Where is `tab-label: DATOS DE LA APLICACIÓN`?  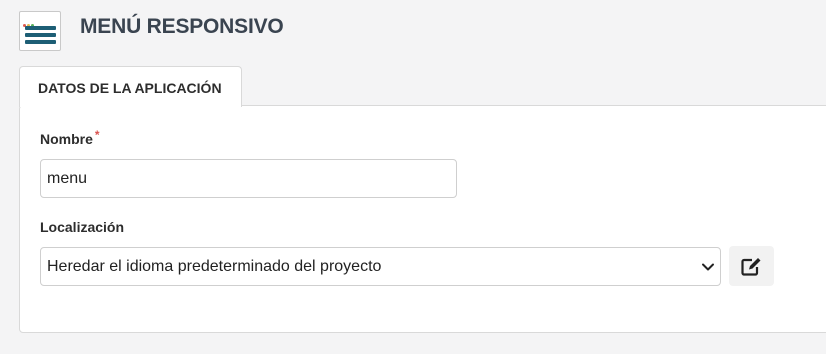
tab-label: DATOS DE LA APLICACIÓN is located at coordinates (130, 88).